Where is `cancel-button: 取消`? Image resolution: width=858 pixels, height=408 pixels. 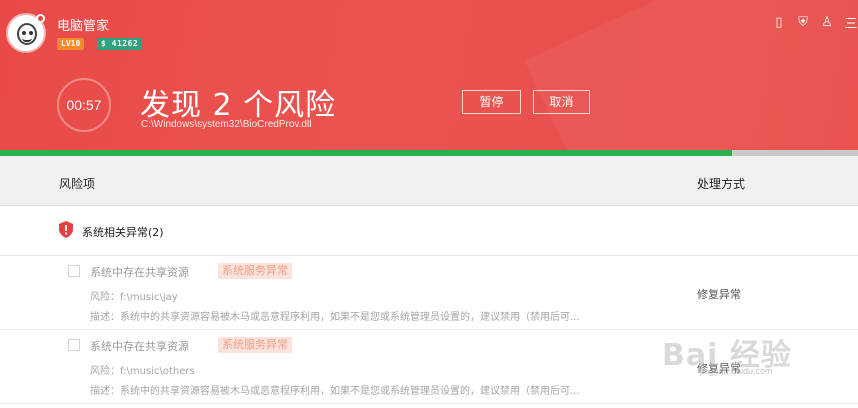 cancel-button: 取消 is located at coordinates (561, 102).